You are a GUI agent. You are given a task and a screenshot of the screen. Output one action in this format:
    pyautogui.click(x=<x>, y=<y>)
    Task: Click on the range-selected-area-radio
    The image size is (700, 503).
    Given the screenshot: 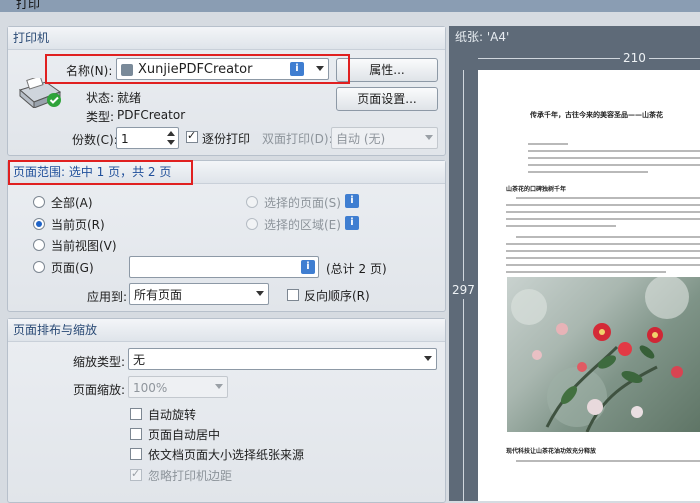 What is the action you would take?
    pyautogui.click(x=252, y=224)
    